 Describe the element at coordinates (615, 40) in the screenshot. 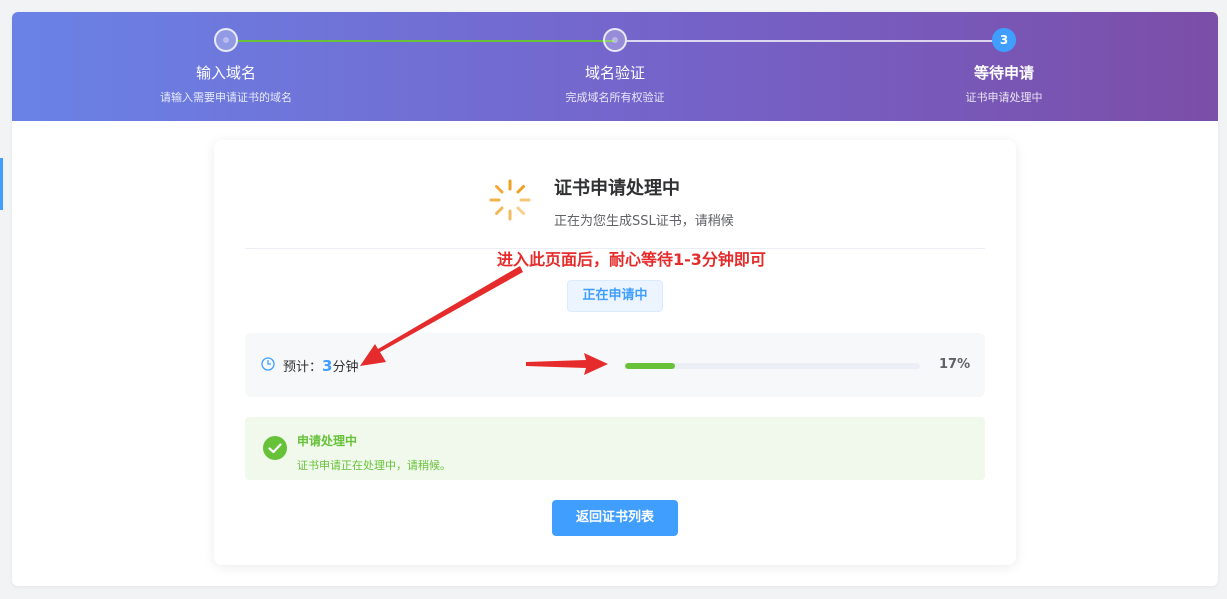

I see `step-2-dot` at that location.